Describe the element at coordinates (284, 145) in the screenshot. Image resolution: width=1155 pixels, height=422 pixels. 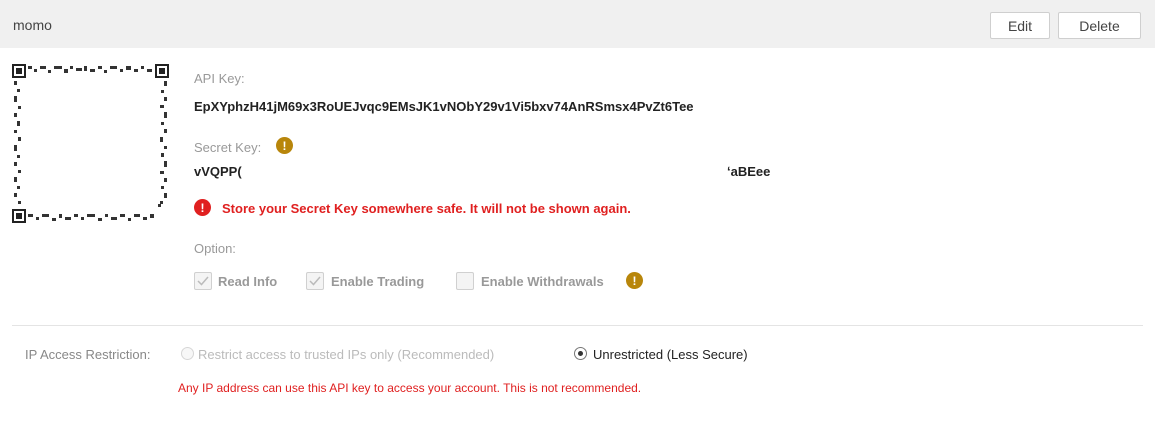
I see `secret-key-info-icon: !` at that location.